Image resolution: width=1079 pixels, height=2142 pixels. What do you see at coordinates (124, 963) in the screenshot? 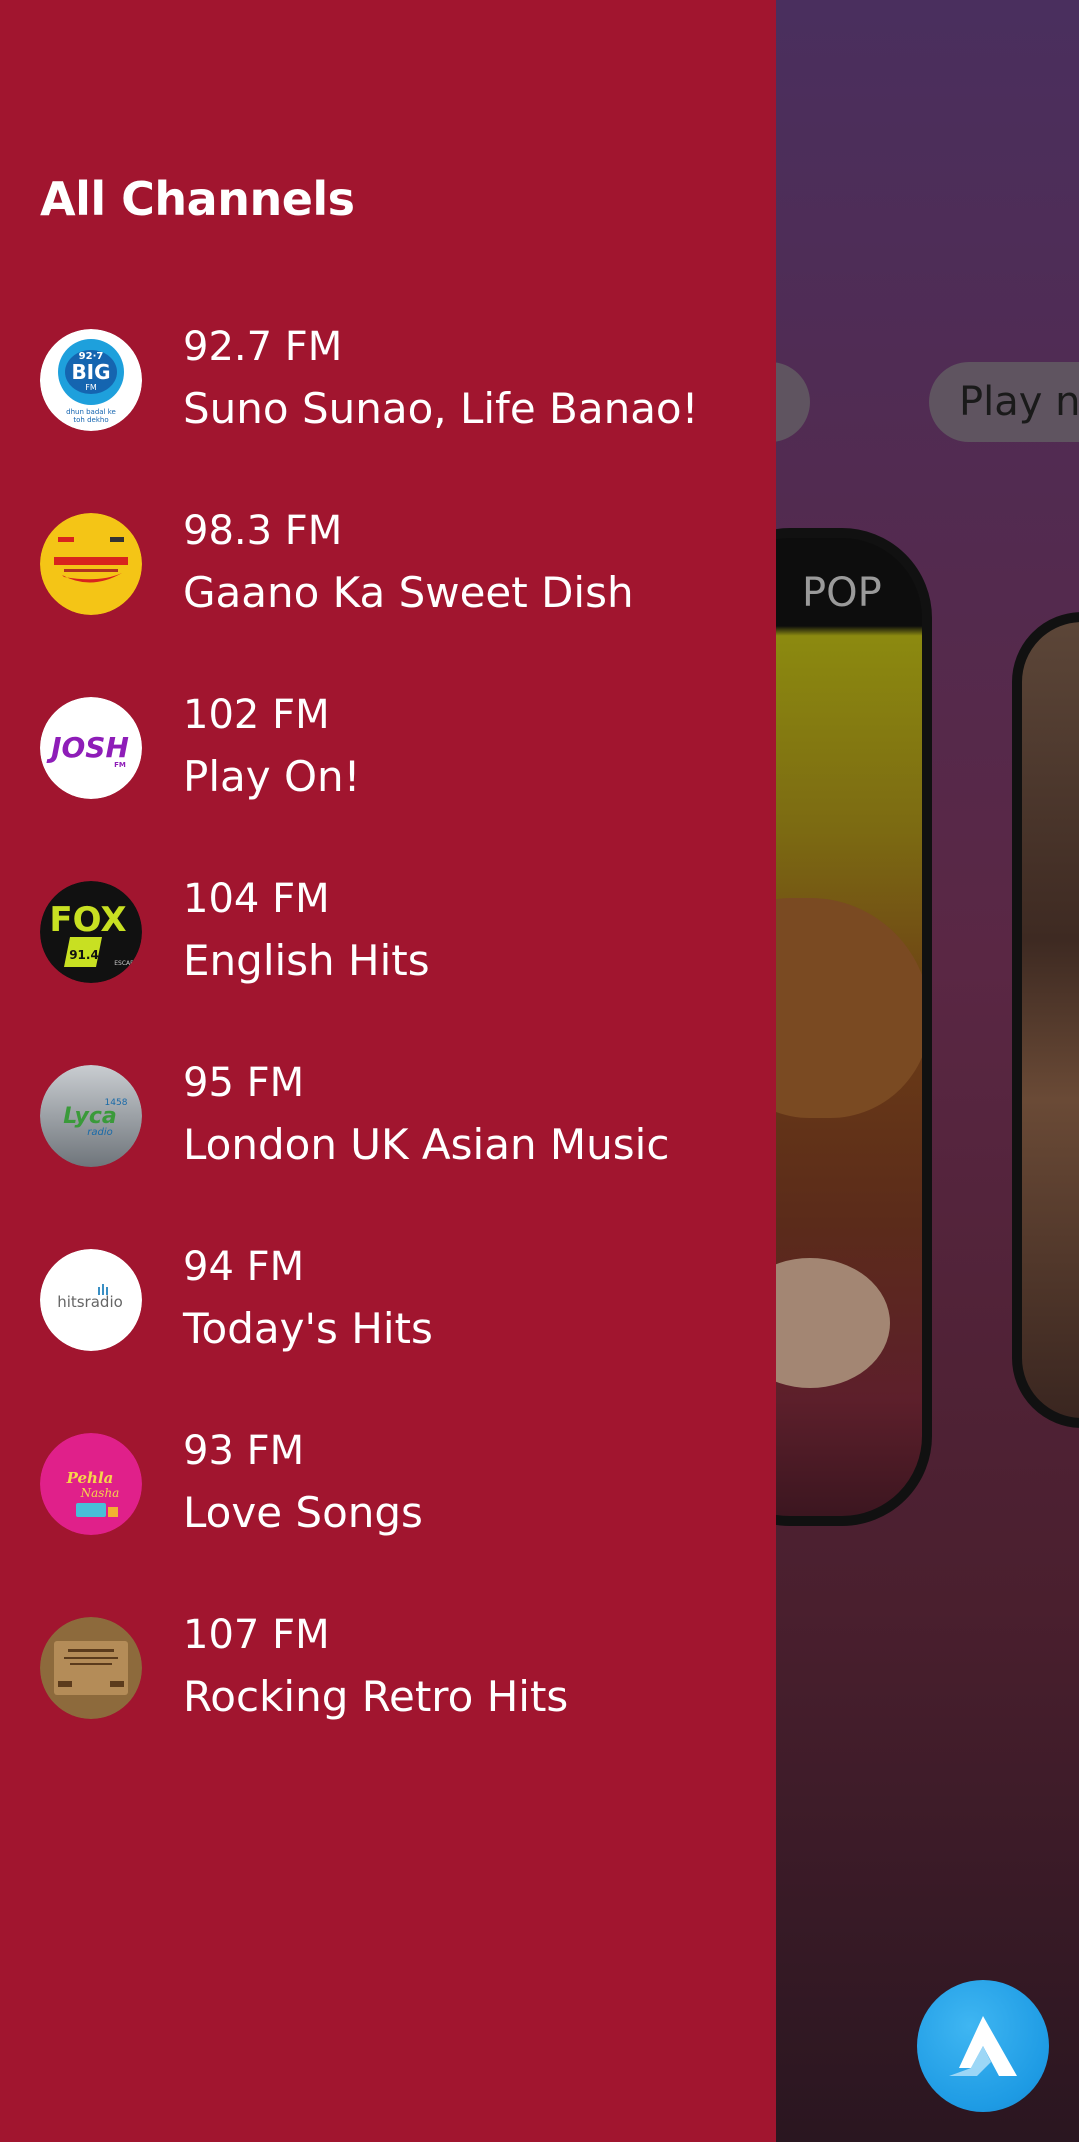
I see `svg-text: ESCAP` at bounding box center [124, 963].